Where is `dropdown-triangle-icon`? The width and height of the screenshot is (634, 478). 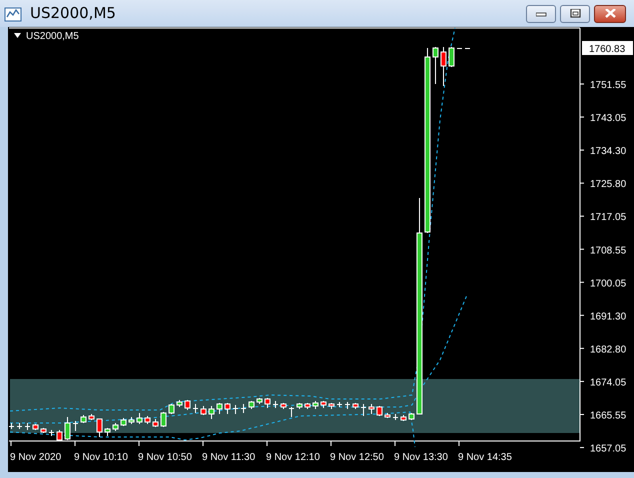 dropdown-triangle-icon is located at coordinates (17, 35).